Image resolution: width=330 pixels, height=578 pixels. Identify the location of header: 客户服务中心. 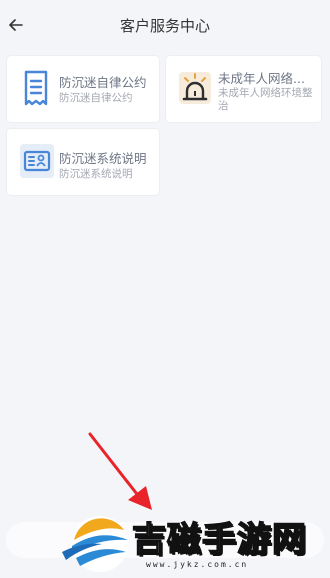
(165, 25).